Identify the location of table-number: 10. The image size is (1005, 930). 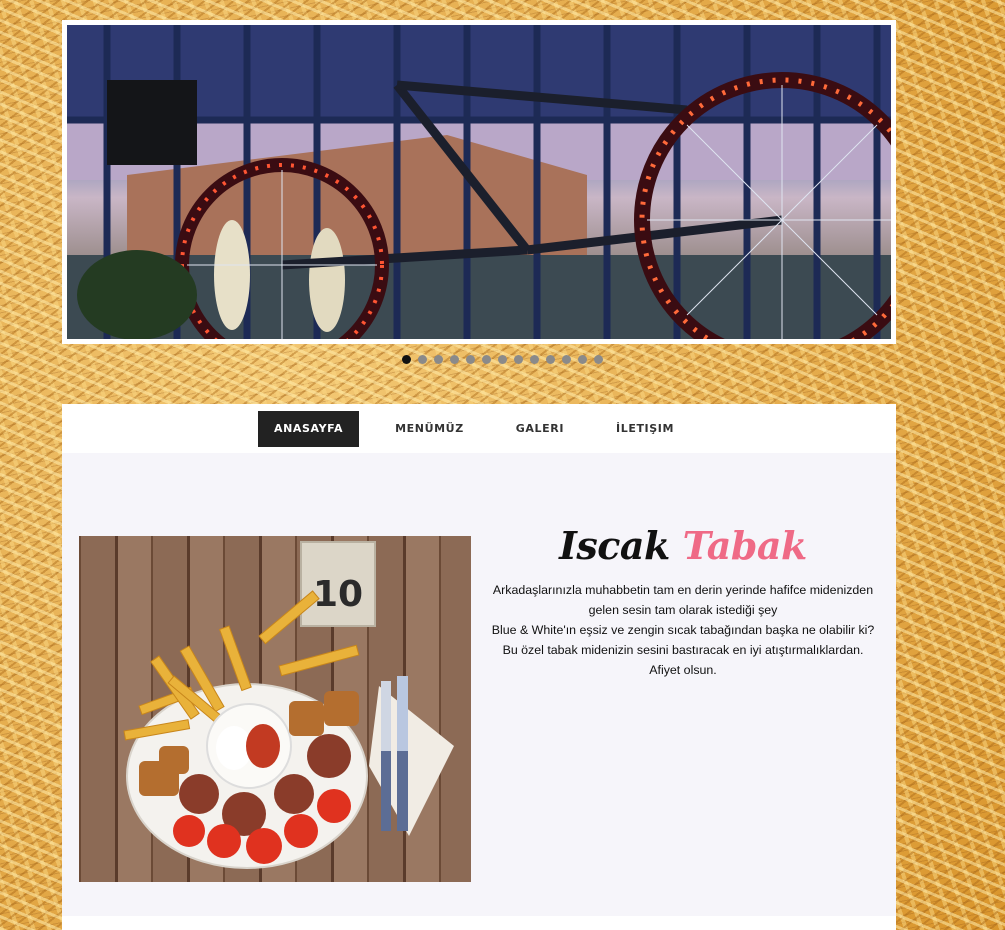
(338, 594).